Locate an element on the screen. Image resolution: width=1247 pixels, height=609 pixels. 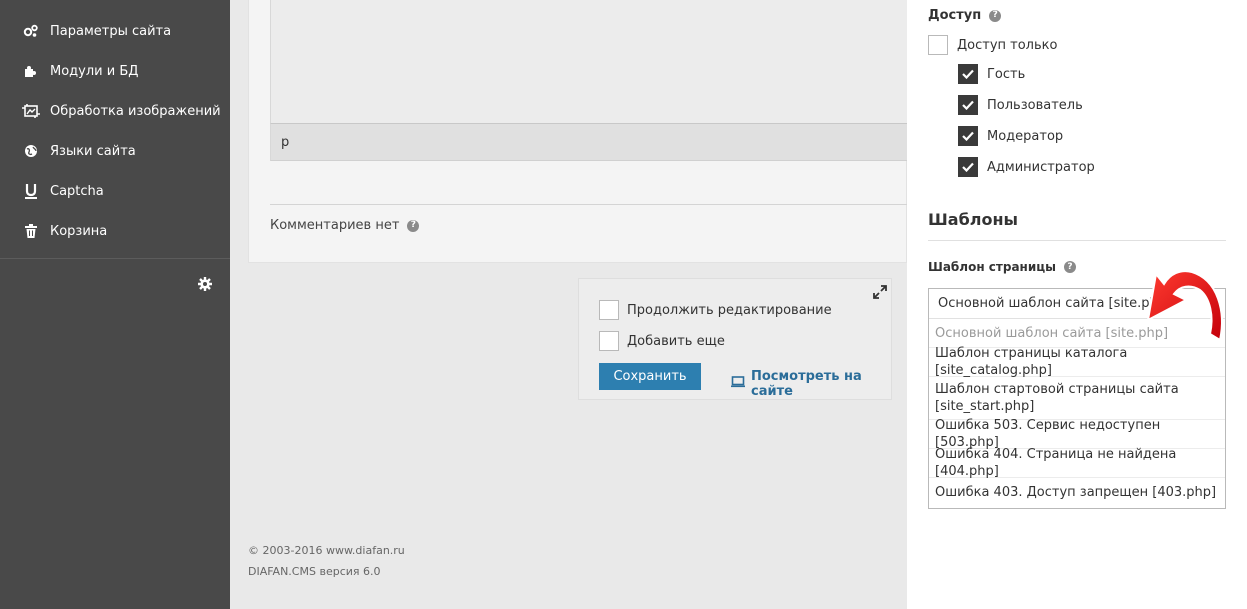
role-user-row: Пользователь is located at coordinates (1020, 105).